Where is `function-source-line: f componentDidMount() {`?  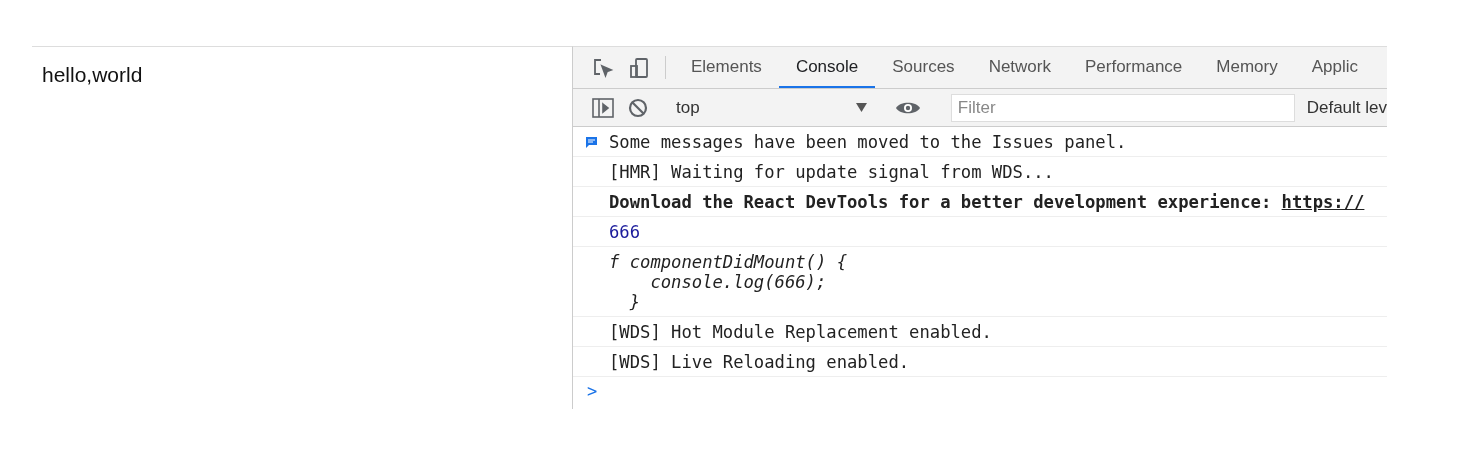
function-source-line: f componentDidMount() { is located at coordinates (728, 262).